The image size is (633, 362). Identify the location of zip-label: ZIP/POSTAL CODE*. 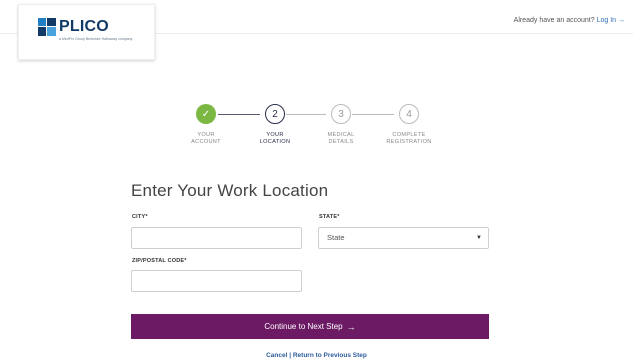
(159, 261).